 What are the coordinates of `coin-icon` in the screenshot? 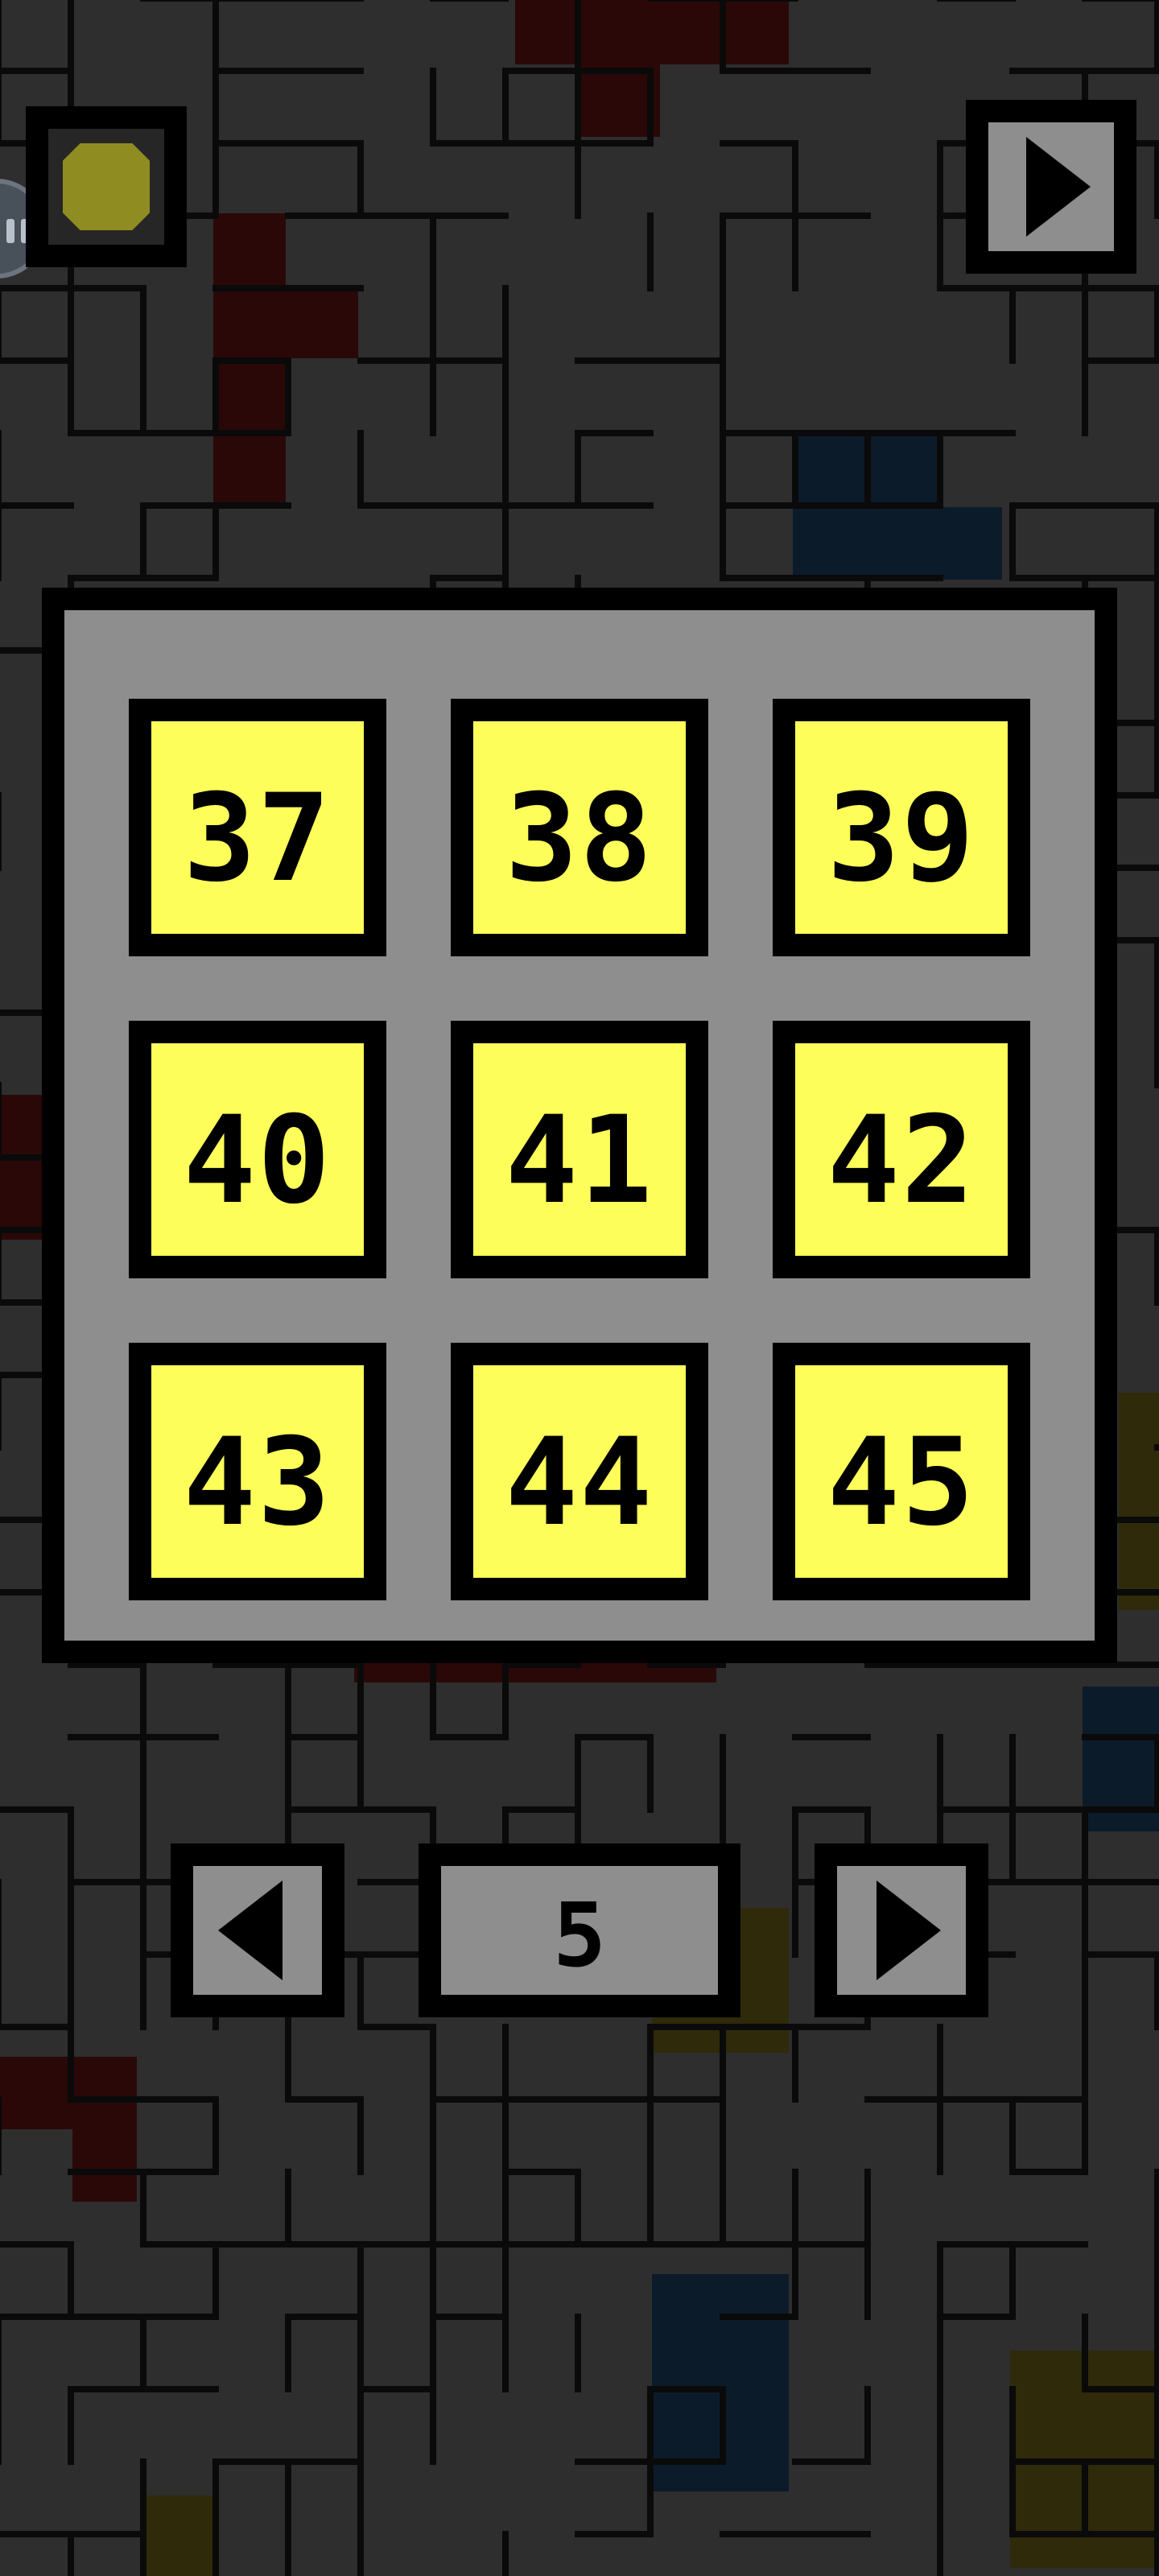 It's located at (106, 186).